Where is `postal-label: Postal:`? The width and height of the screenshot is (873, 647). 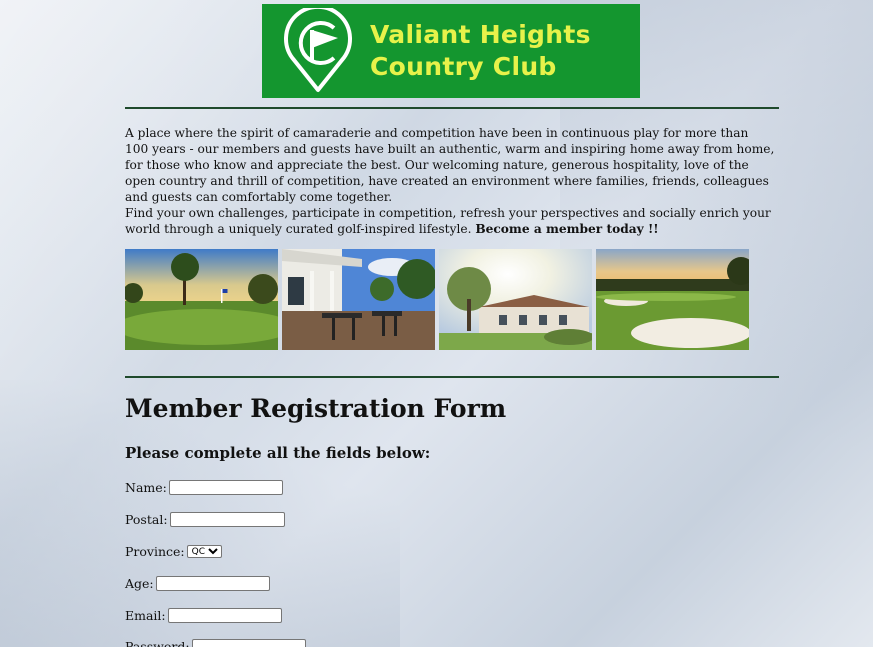
postal-label: Postal: is located at coordinates (146, 519).